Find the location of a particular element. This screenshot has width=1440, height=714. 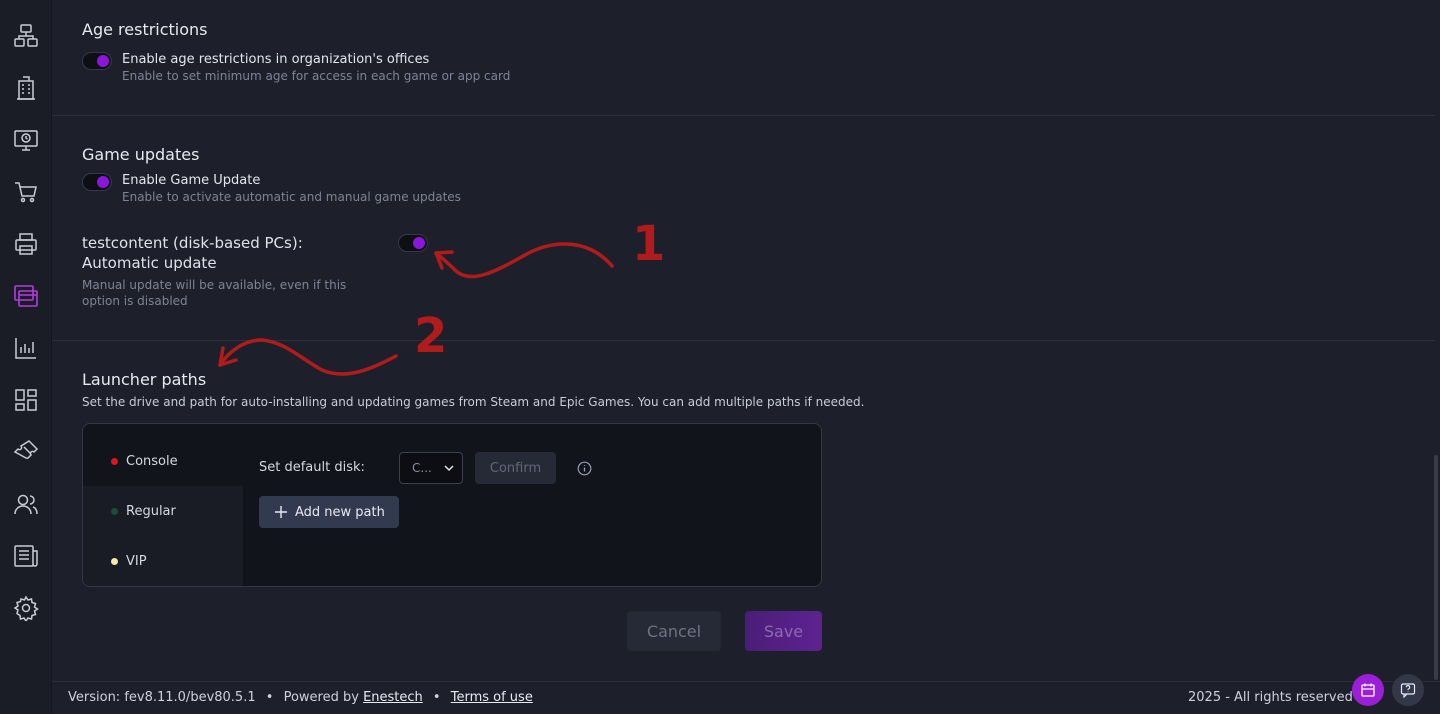

auto-update-toggle is located at coordinates (413, 243).